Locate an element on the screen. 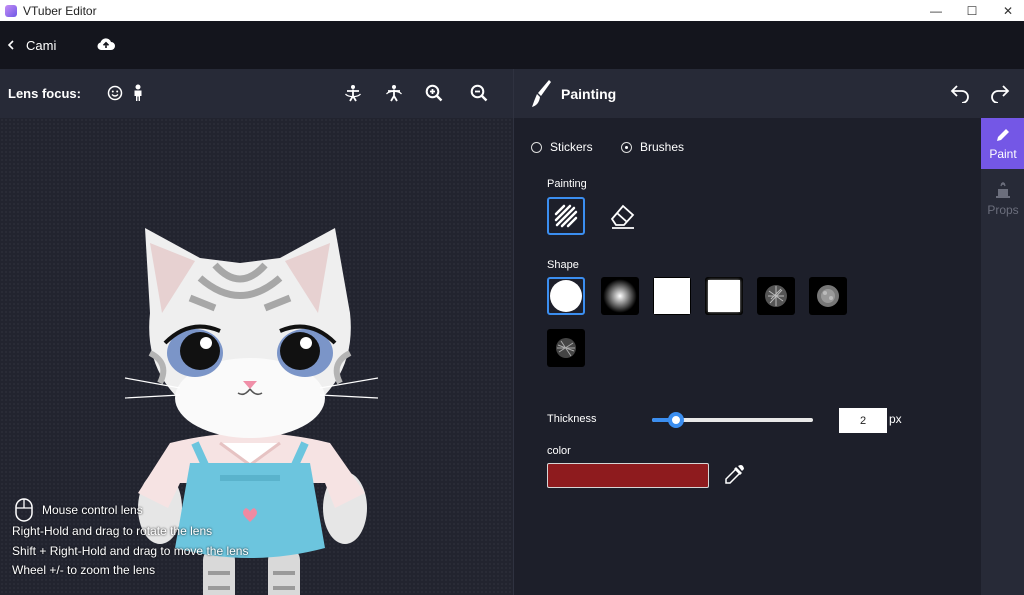 This screenshot has height=595, width=1024. hard-square-icon is located at coordinates (672, 296).